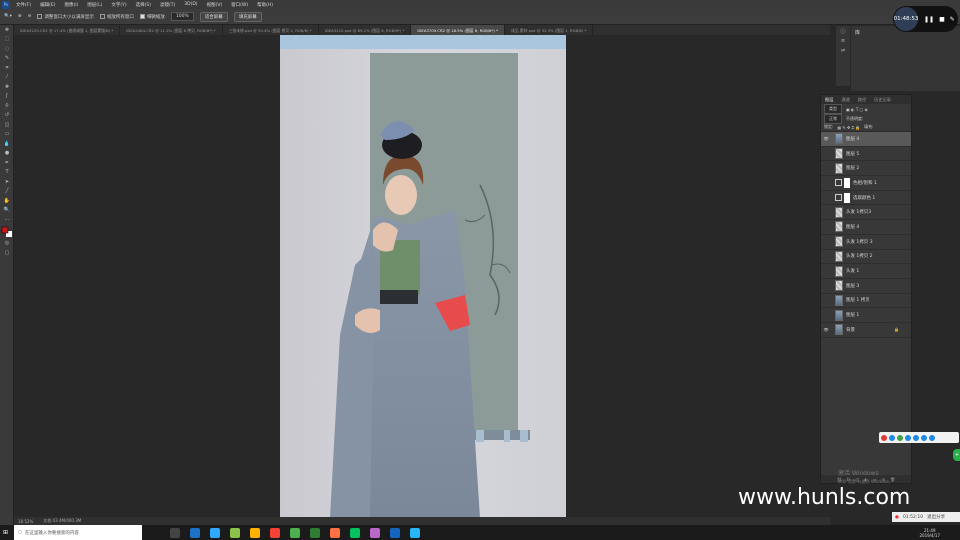 The width and height of the screenshot is (960, 540). I want to click on scrubby-zoom-option: 细微缩放, so click(152, 16).